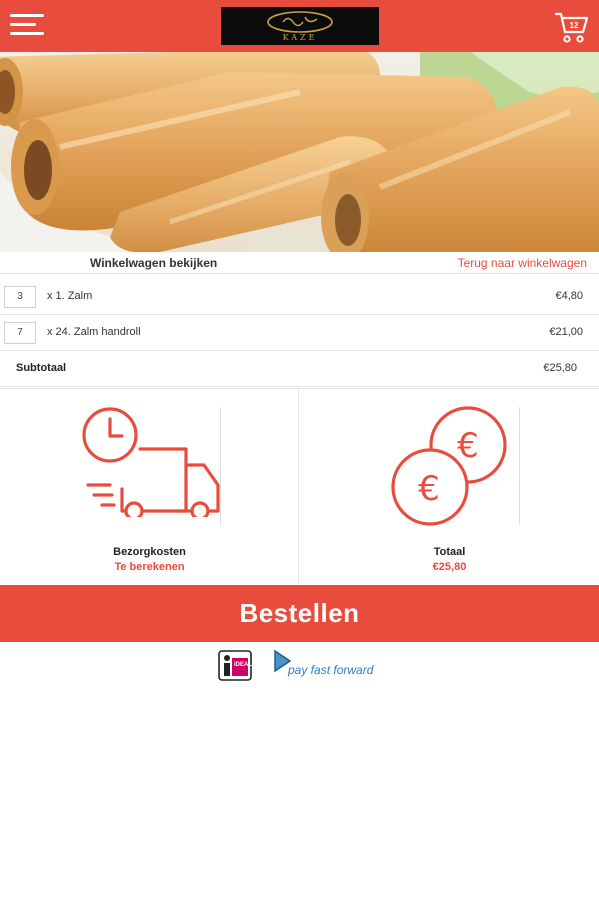 The height and width of the screenshot is (900, 599). Describe the element at coordinates (20, 333) in the screenshot. I see `quantity-input: 7` at that location.